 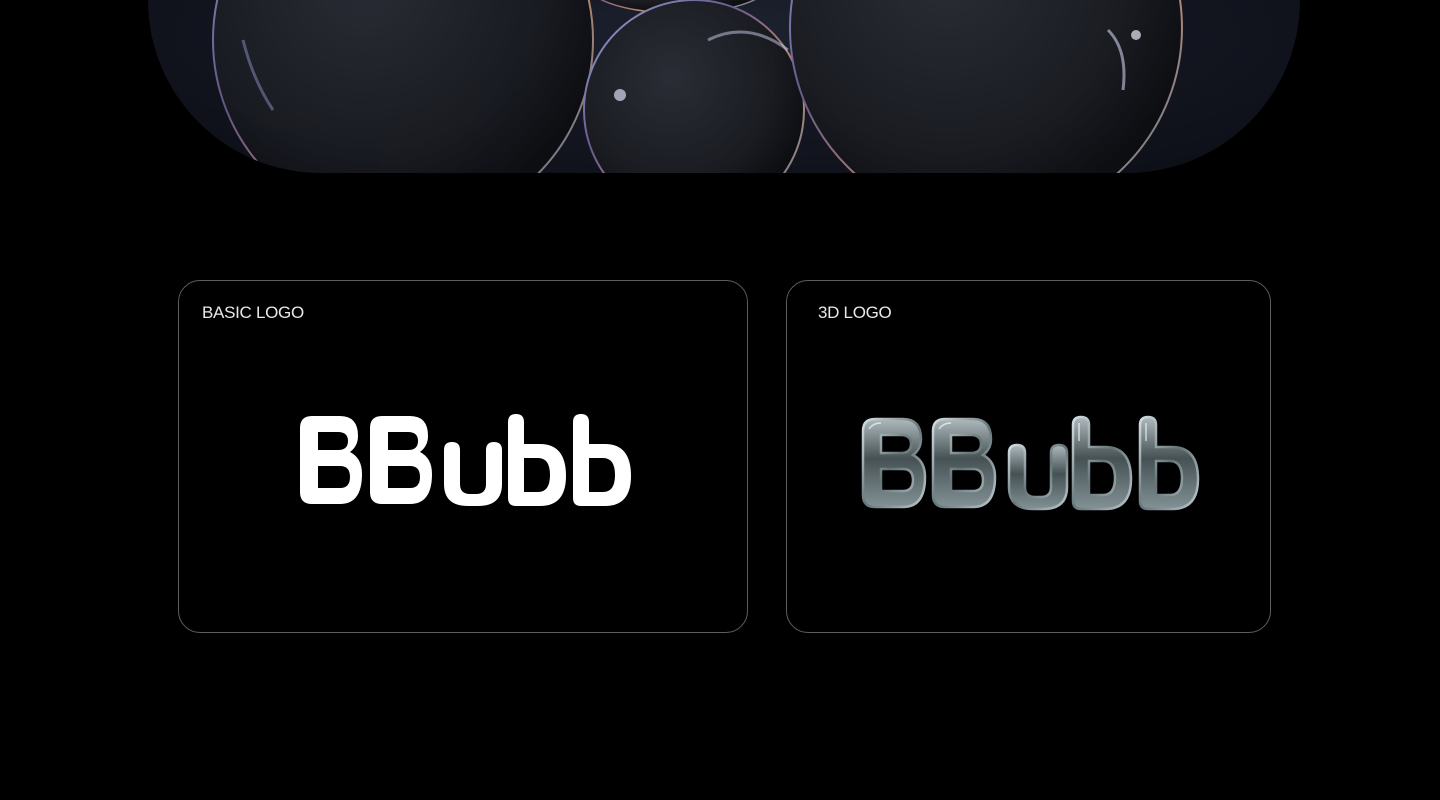 What do you see at coordinates (465, 462) in the screenshot?
I see `bbubb-logo-flat-icon` at bounding box center [465, 462].